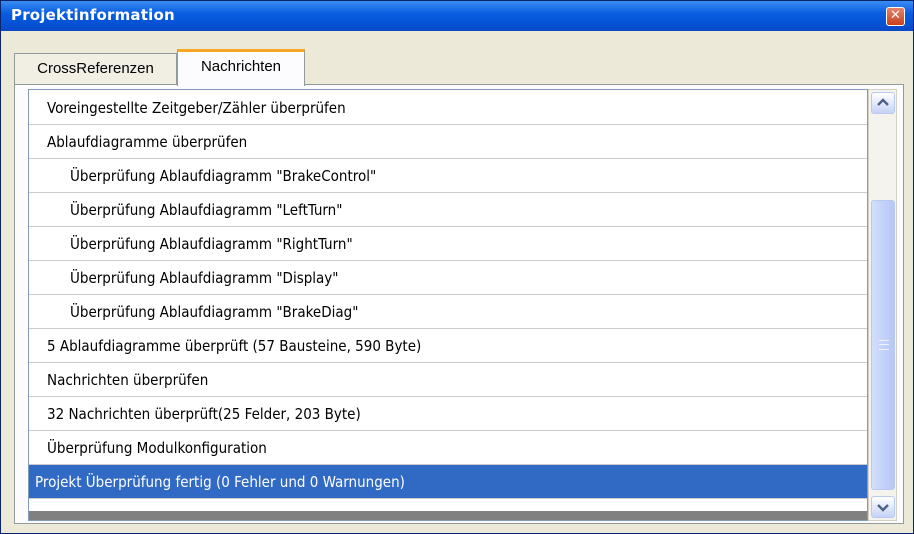 The width and height of the screenshot is (914, 534). Describe the element at coordinates (448, 278) in the screenshot. I see `list-item: Überprüfung Ablaufdiagramm "Display"` at that location.